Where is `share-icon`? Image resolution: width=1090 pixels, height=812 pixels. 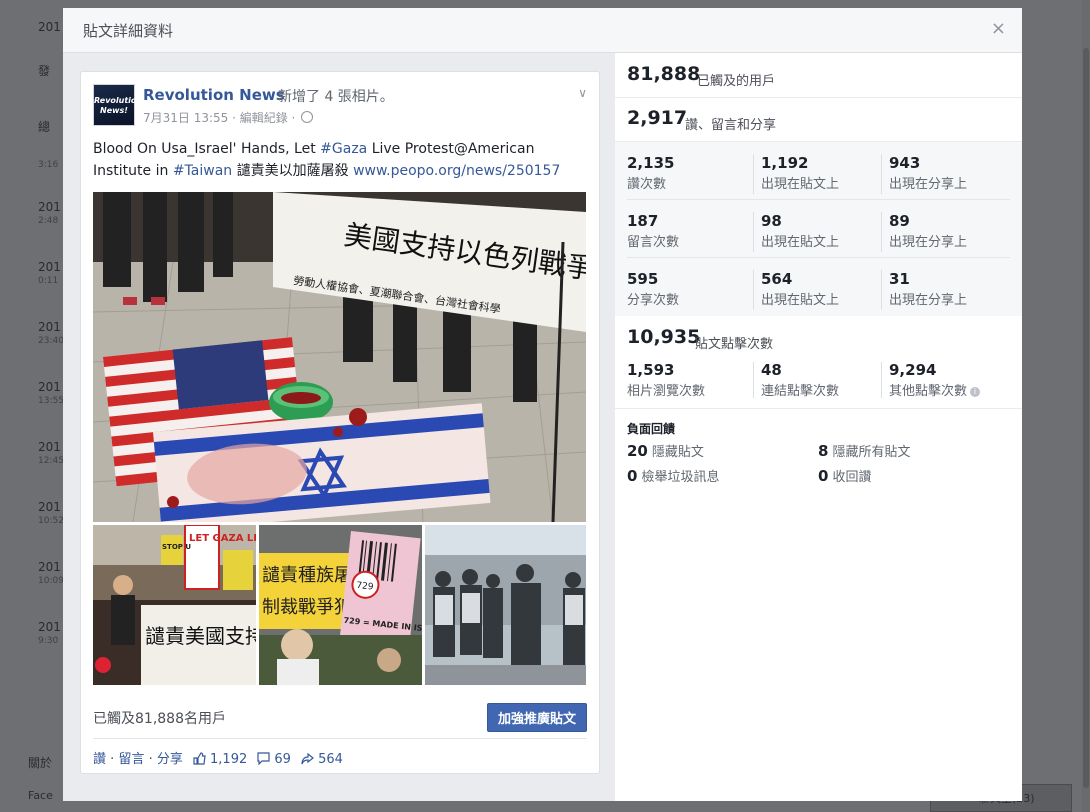
share-icon is located at coordinates (308, 758).